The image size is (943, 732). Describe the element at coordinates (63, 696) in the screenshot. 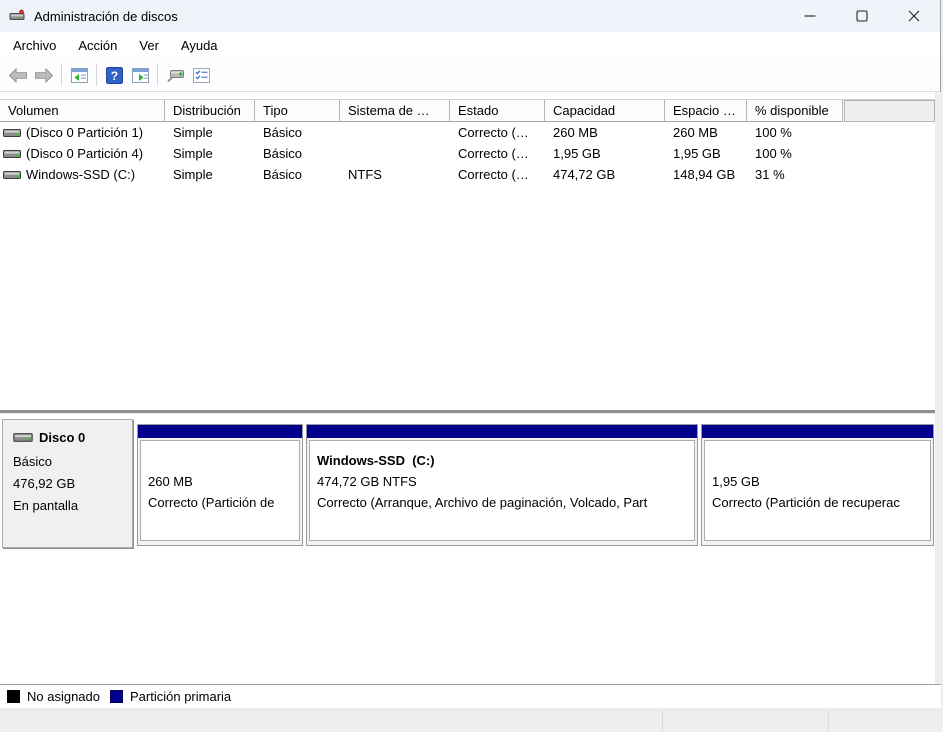

I see `legend-label: No asignado` at that location.